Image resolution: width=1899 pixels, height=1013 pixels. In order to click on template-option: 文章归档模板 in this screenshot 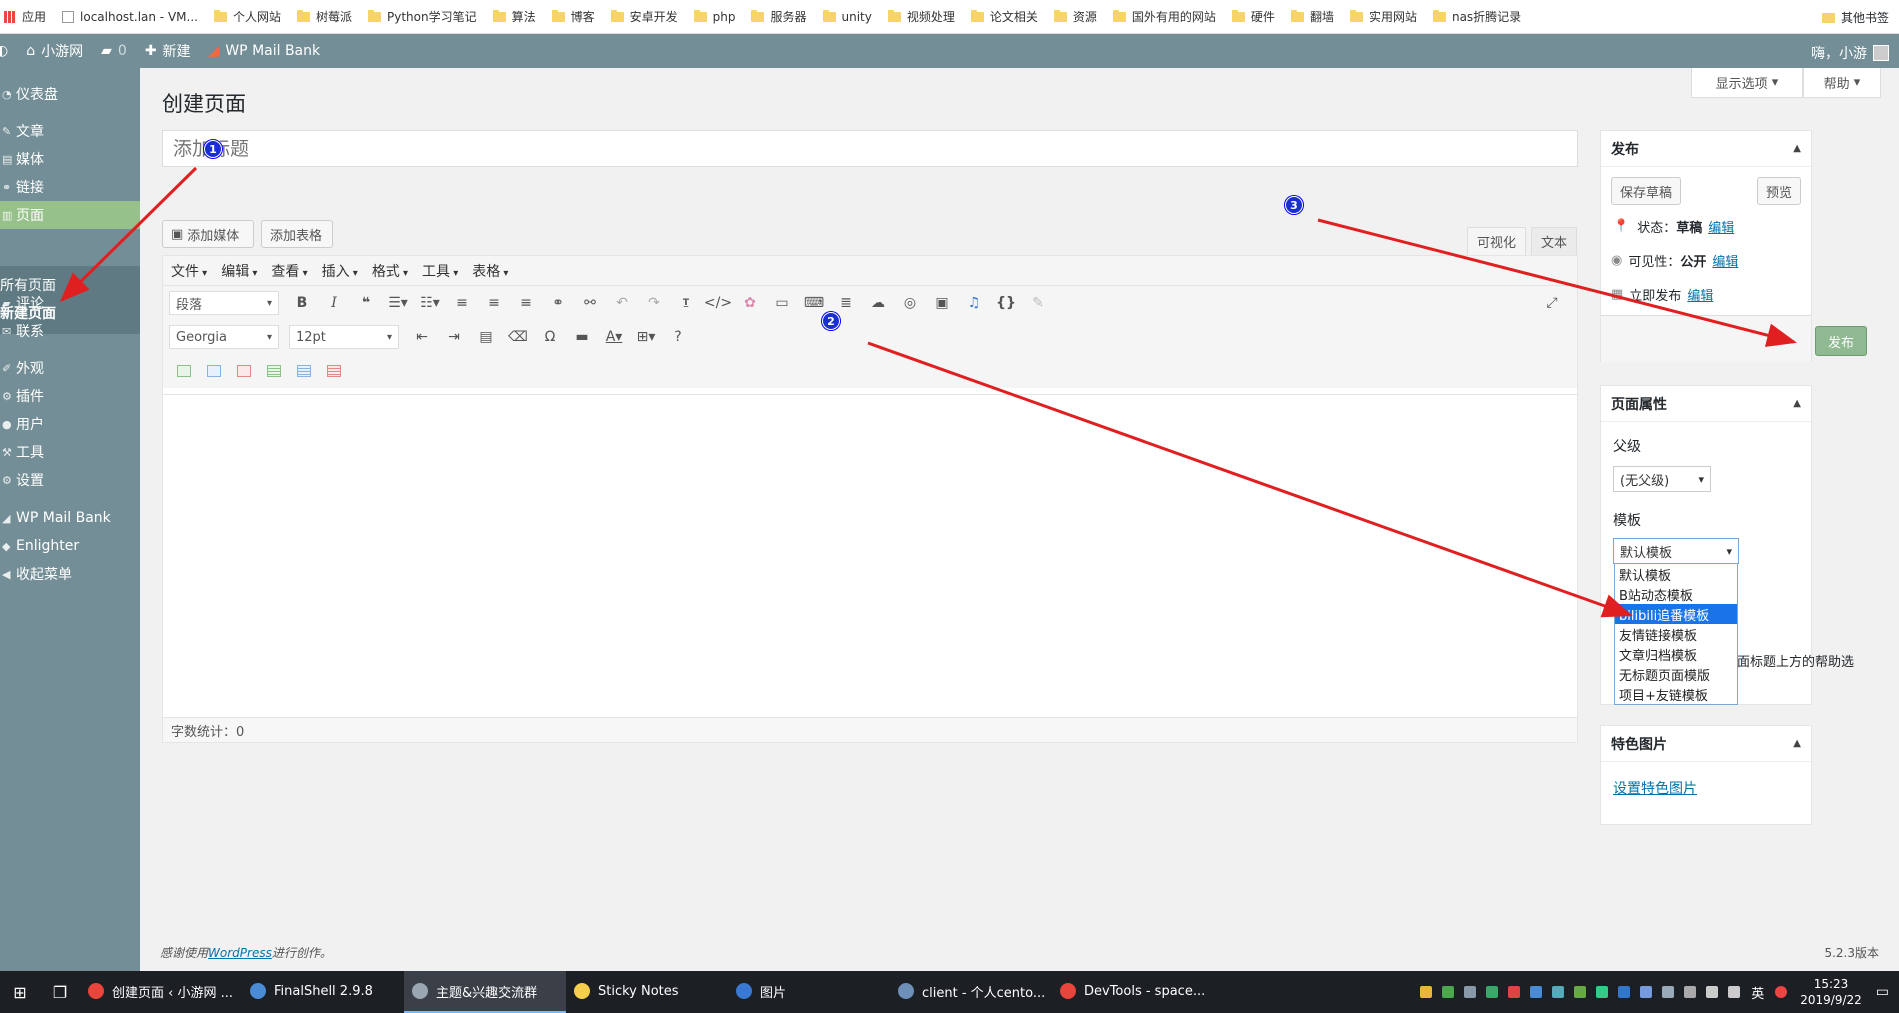, I will do `click(1676, 654)`.